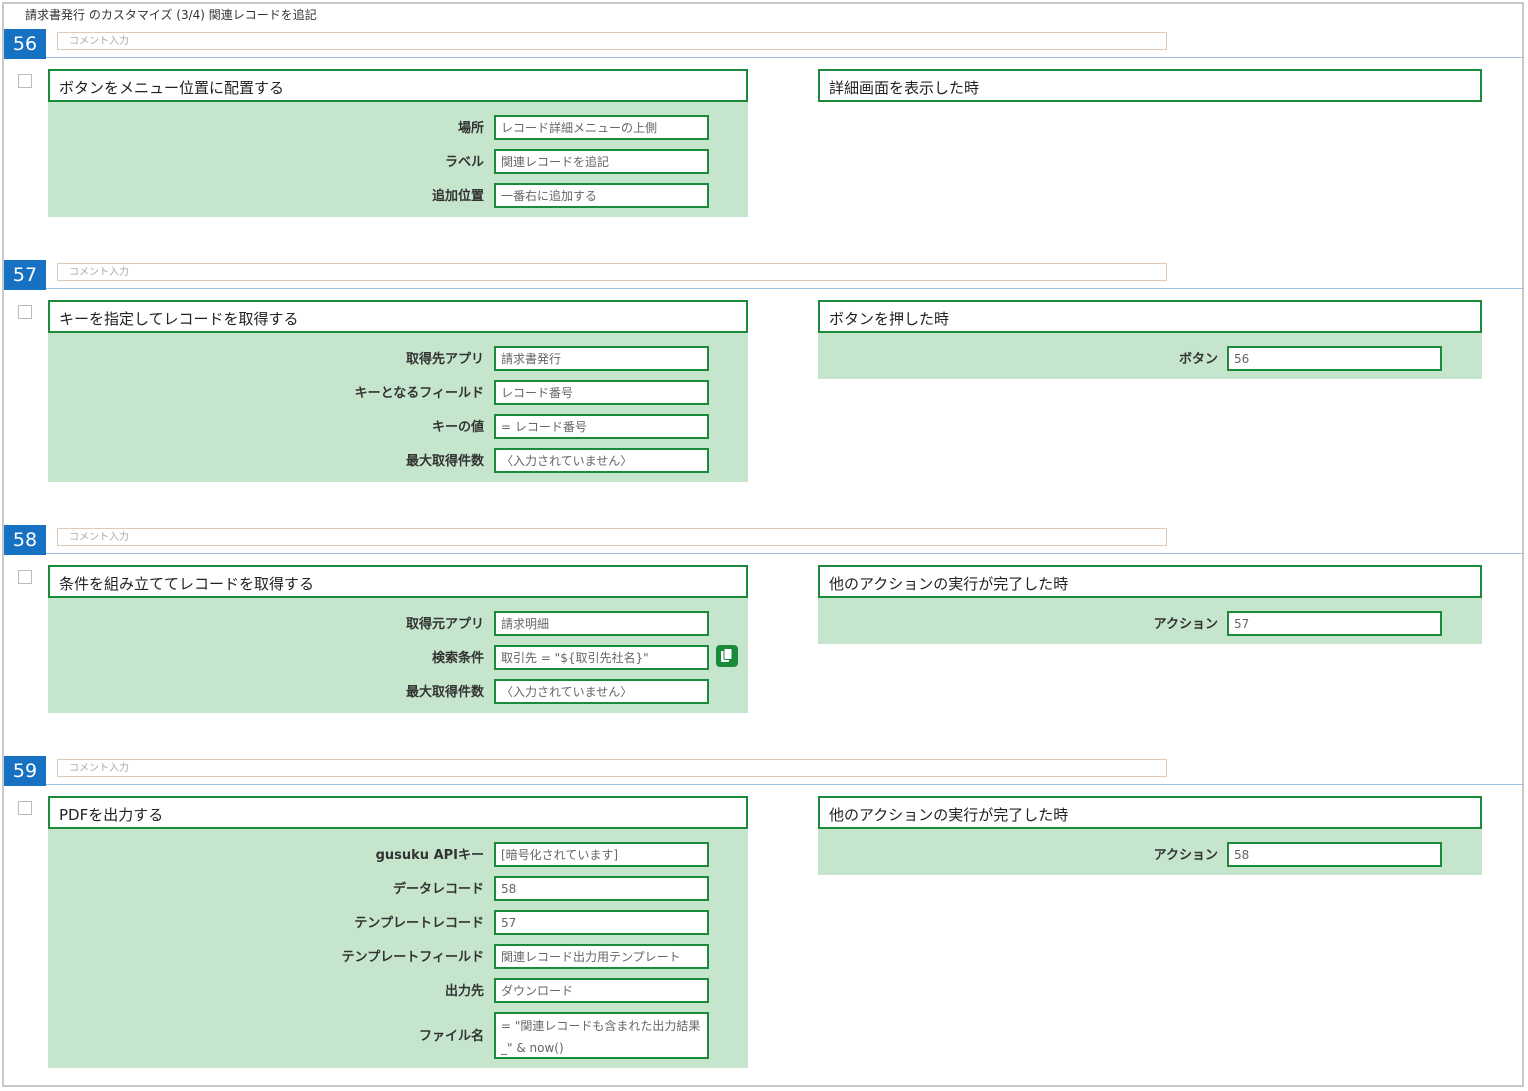 This screenshot has width=1528, height=1091. What do you see at coordinates (25, 275) in the screenshot?
I see `step-number: 57` at bounding box center [25, 275].